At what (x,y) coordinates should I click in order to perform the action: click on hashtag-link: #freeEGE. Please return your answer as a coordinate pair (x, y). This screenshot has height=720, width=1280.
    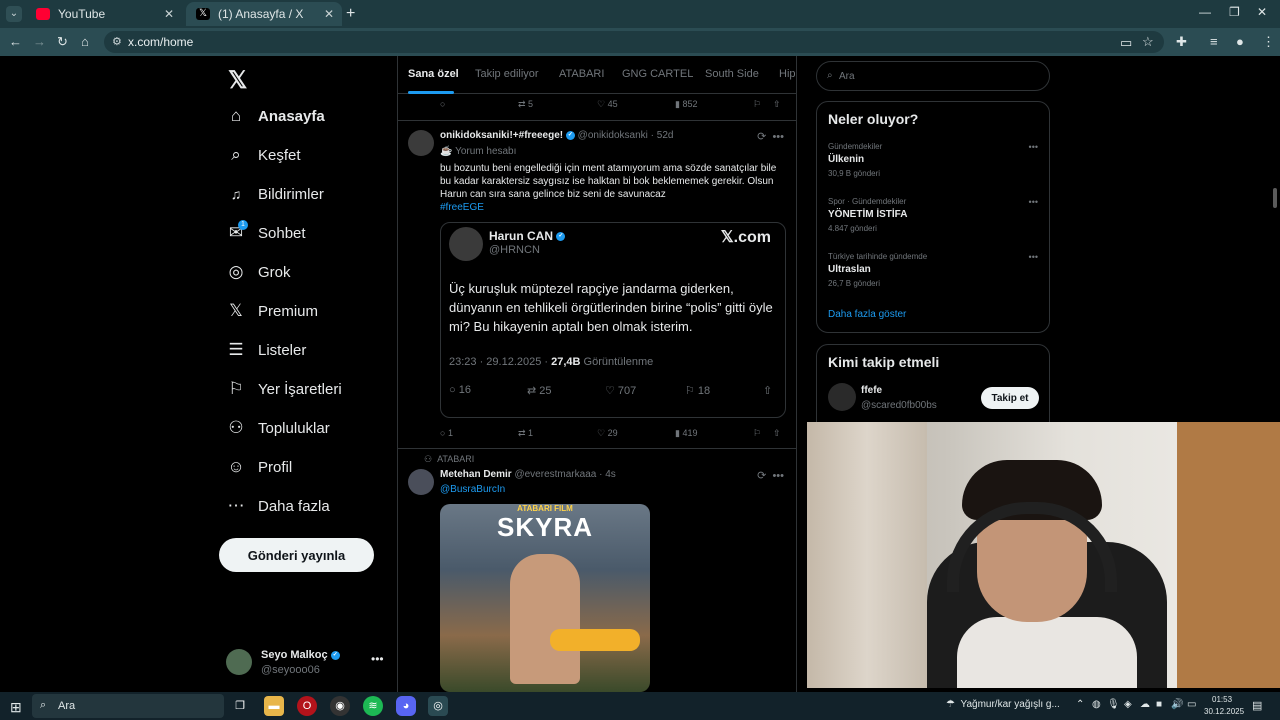
    Looking at the image, I should click on (462, 207).